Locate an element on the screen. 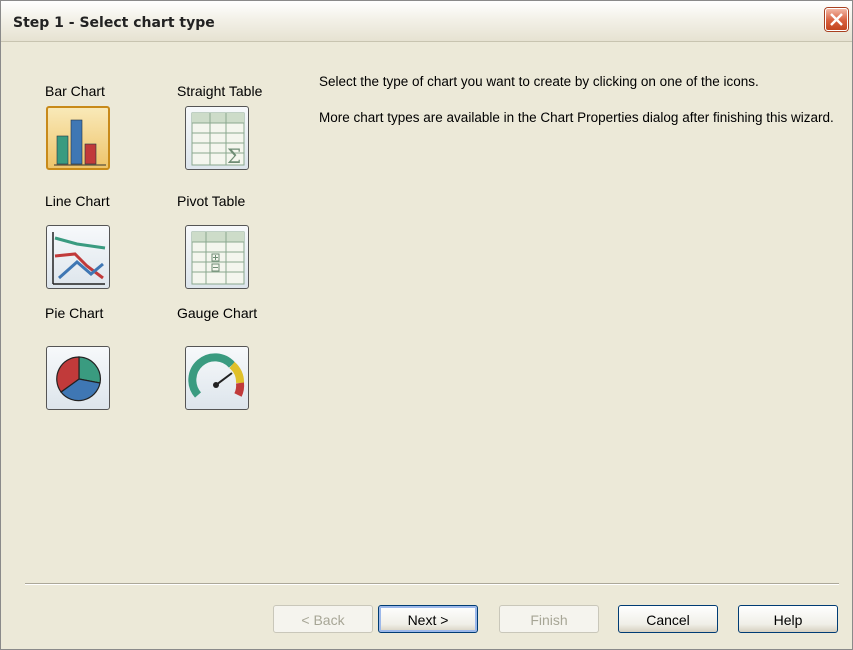  pie-chart-button is located at coordinates (78, 378).